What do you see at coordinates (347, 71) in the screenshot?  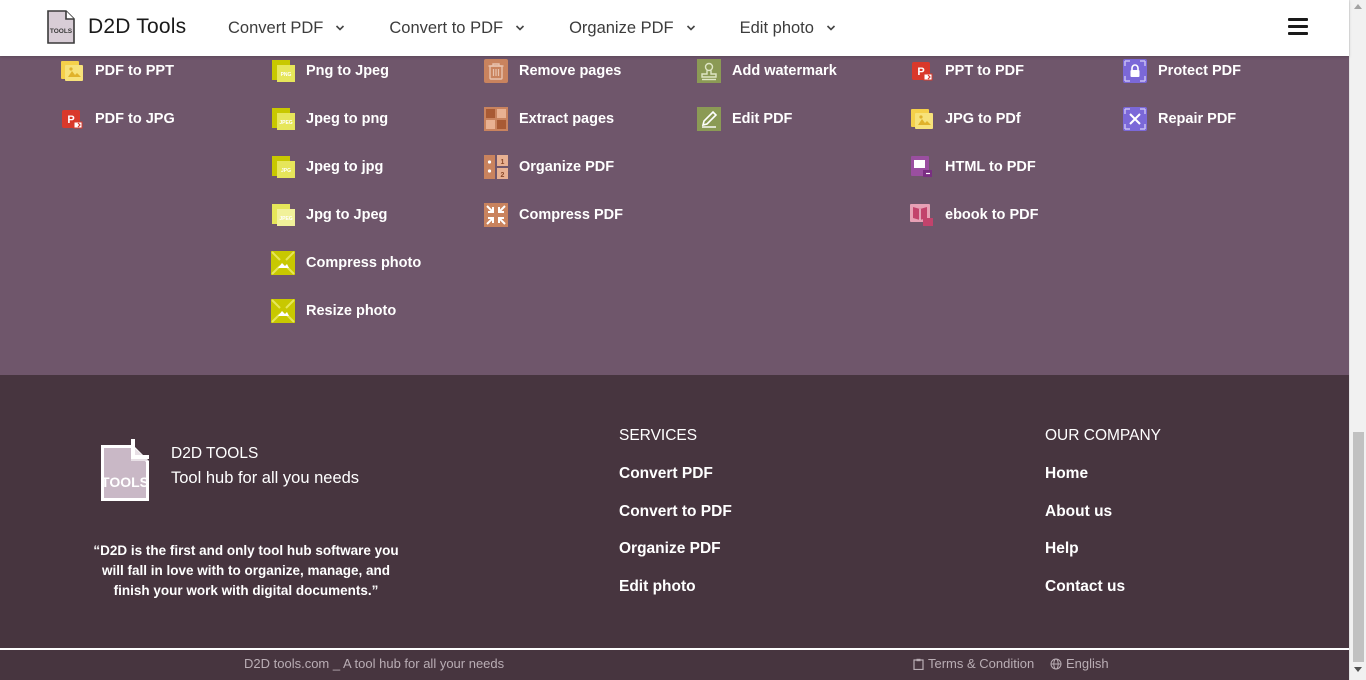 I see `tool-label: Png to Jpeg` at bounding box center [347, 71].